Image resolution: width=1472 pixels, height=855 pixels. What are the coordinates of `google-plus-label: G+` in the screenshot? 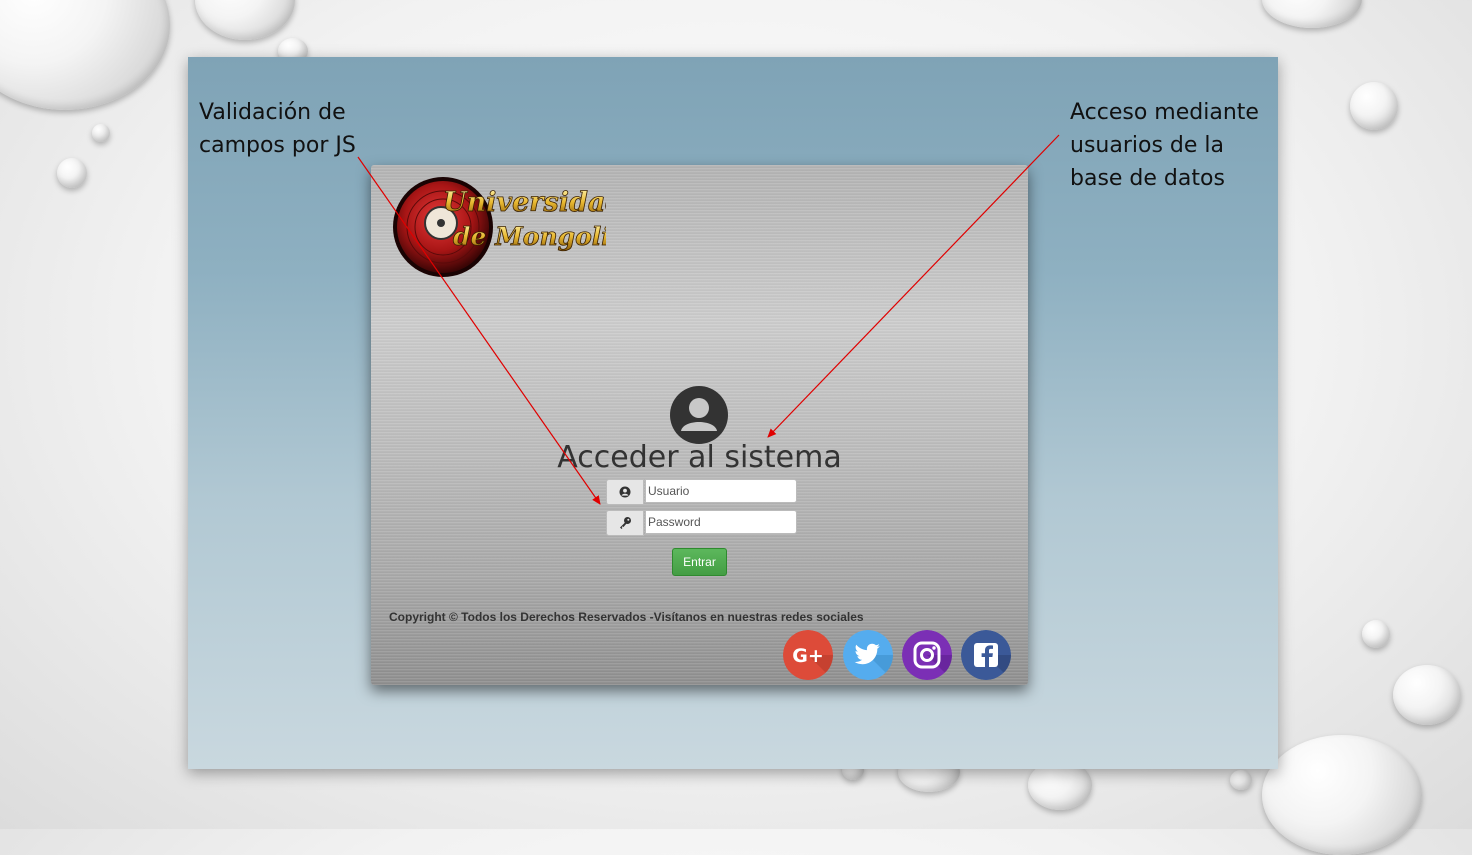 It's located at (808, 656).